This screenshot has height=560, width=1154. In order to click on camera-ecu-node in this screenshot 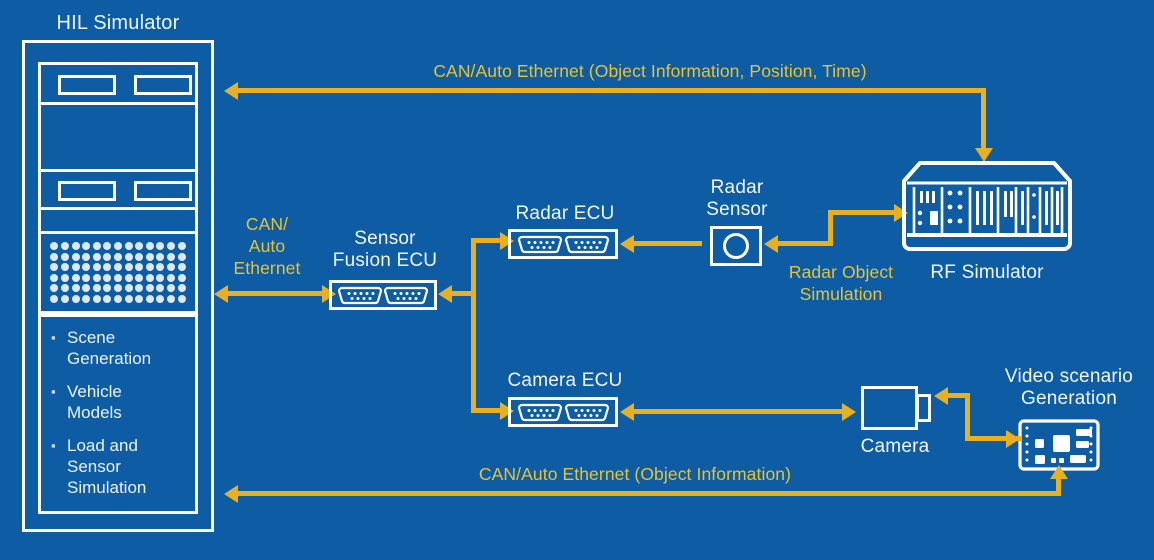, I will do `click(563, 412)`.